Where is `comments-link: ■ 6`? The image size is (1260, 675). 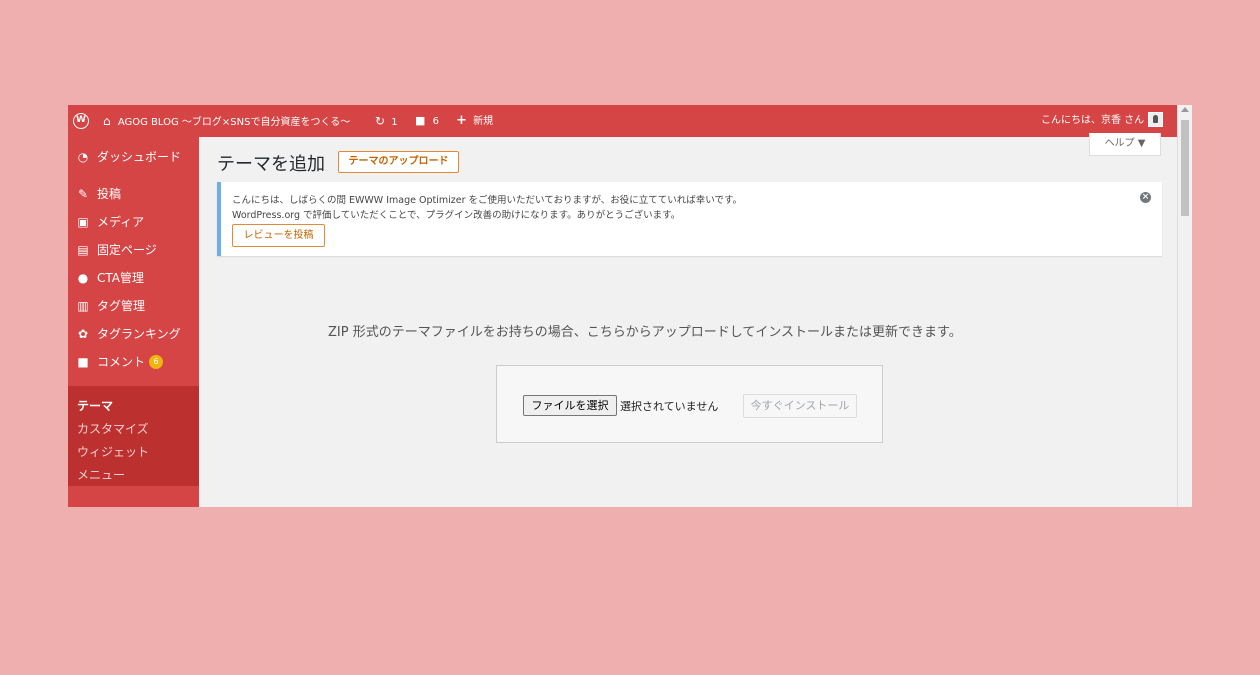 comments-link: ■ 6 is located at coordinates (427, 121).